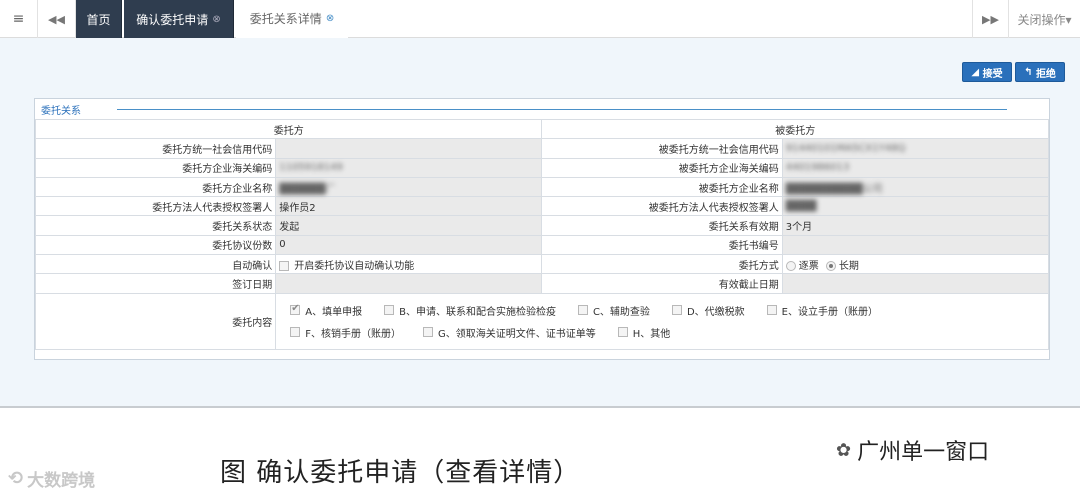 The height and width of the screenshot is (498, 1080). Describe the element at coordinates (801, 206) in the screenshot. I see `field-value: ████` at that location.